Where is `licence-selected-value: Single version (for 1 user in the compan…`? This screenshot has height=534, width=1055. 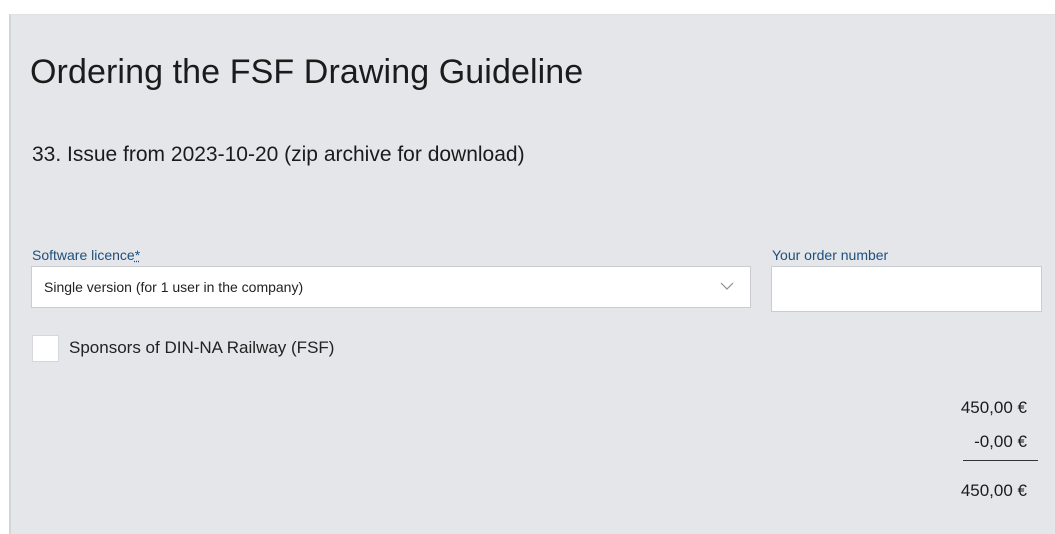 licence-selected-value: Single version (for 1 user in the compan… is located at coordinates (174, 287).